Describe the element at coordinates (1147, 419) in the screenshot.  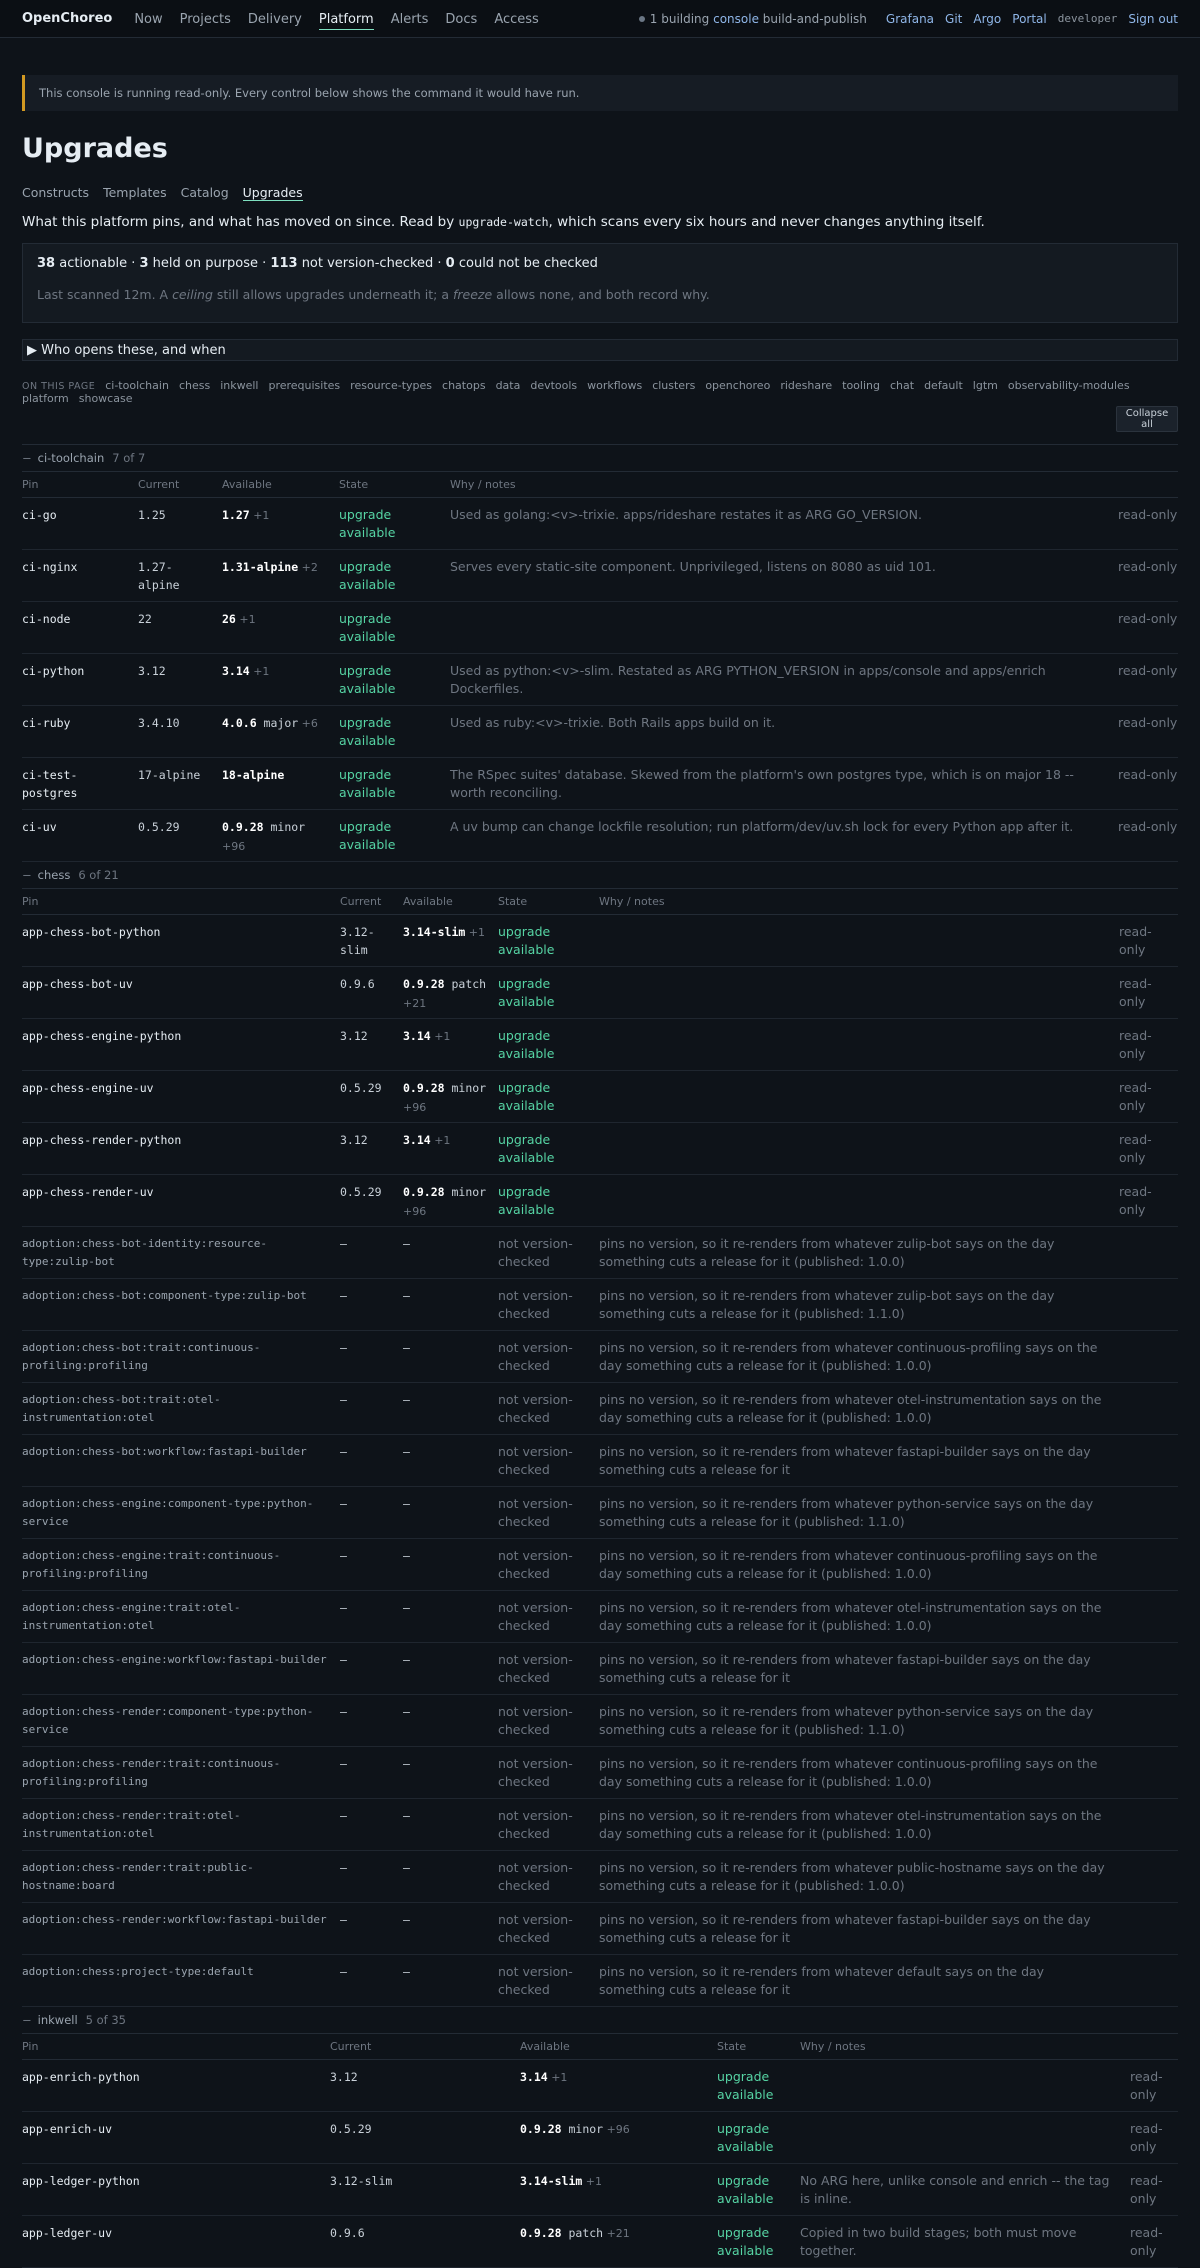
I see `collapse-all-button: Collapse all` at that location.